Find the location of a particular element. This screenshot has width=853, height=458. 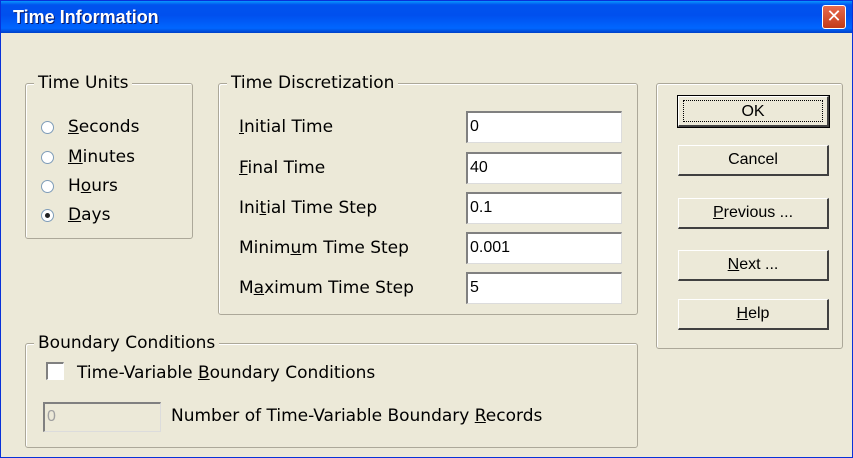

radio-seconds: Seconds is located at coordinates (90, 127).